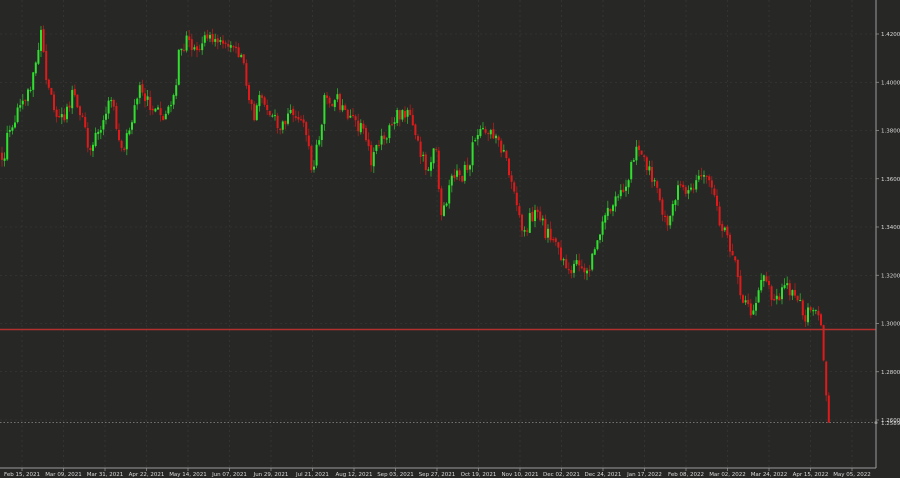  What do you see at coordinates (271, 475) in the screenshot?
I see `x-tick-label: Jun 29, 2021` at bounding box center [271, 475].